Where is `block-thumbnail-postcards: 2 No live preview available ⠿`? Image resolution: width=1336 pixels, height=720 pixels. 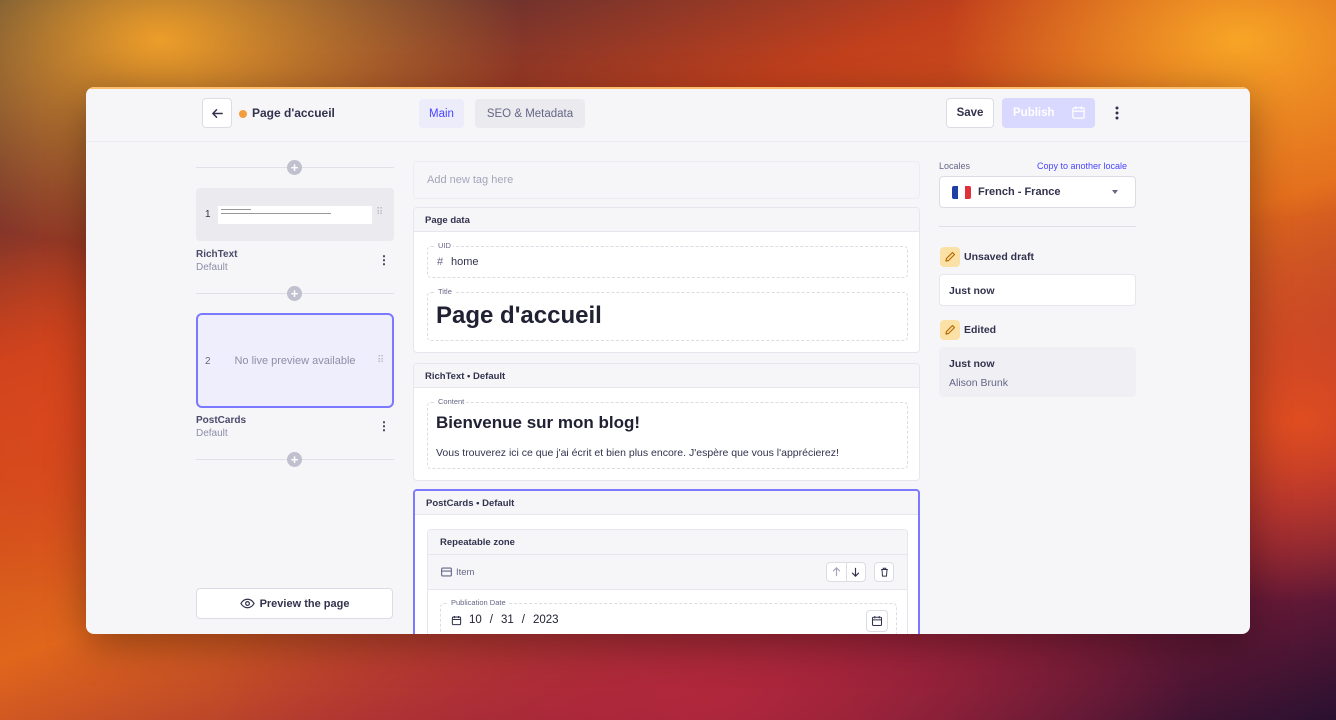
block-thumbnail-postcards: 2 No live preview available ⠿ is located at coordinates (295, 360).